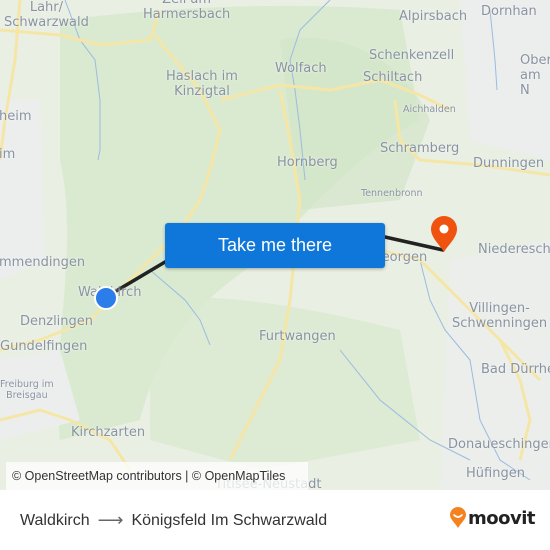 The image size is (550, 550). Describe the element at coordinates (535, 75) in the screenshot. I see `place-label: Ober am N` at that location.